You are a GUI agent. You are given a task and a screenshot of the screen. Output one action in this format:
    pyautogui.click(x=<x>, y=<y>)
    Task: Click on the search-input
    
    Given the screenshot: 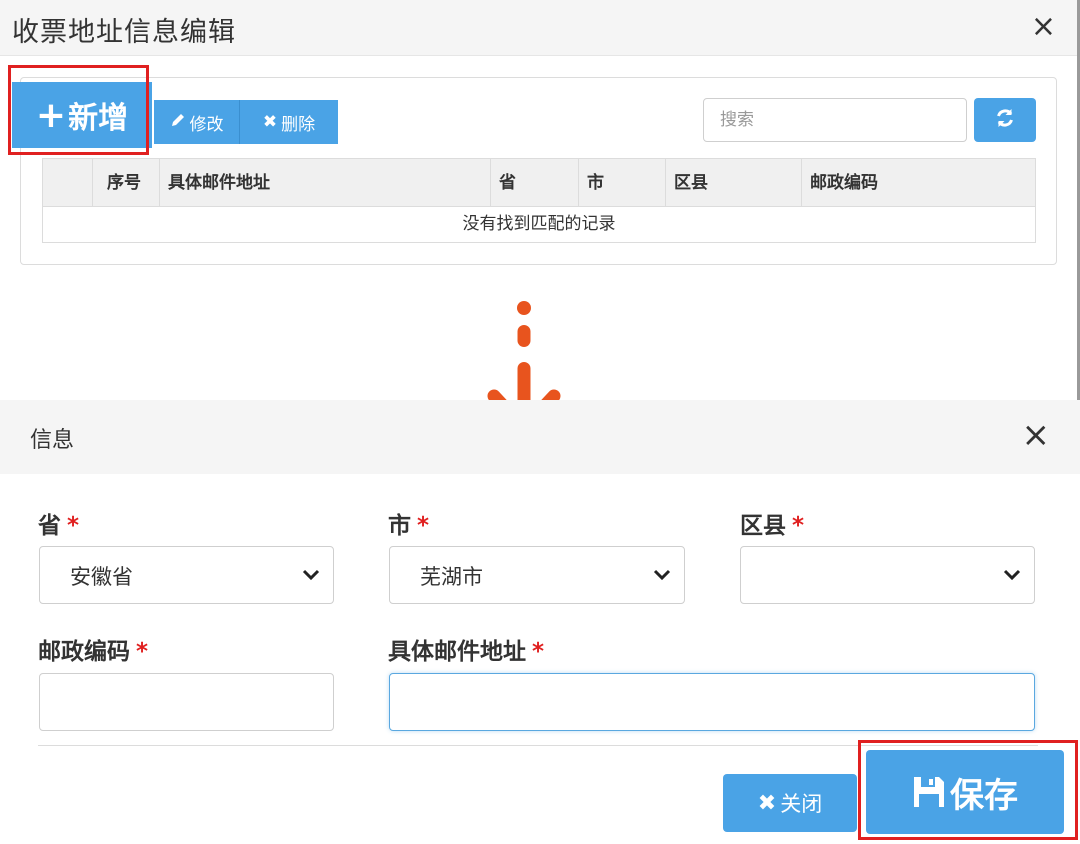 What is the action you would take?
    pyautogui.click(x=835, y=120)
    